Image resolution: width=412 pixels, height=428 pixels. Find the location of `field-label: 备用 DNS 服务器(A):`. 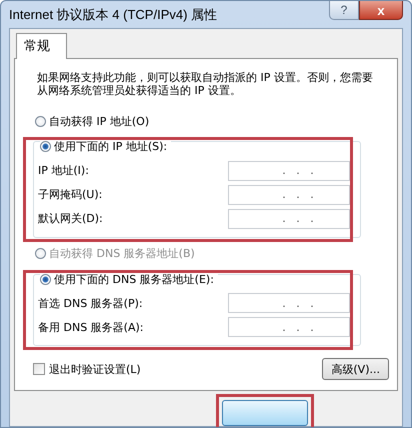

field-label: 备用 DNS 服务器(A): is located at coordinates (91, 327).